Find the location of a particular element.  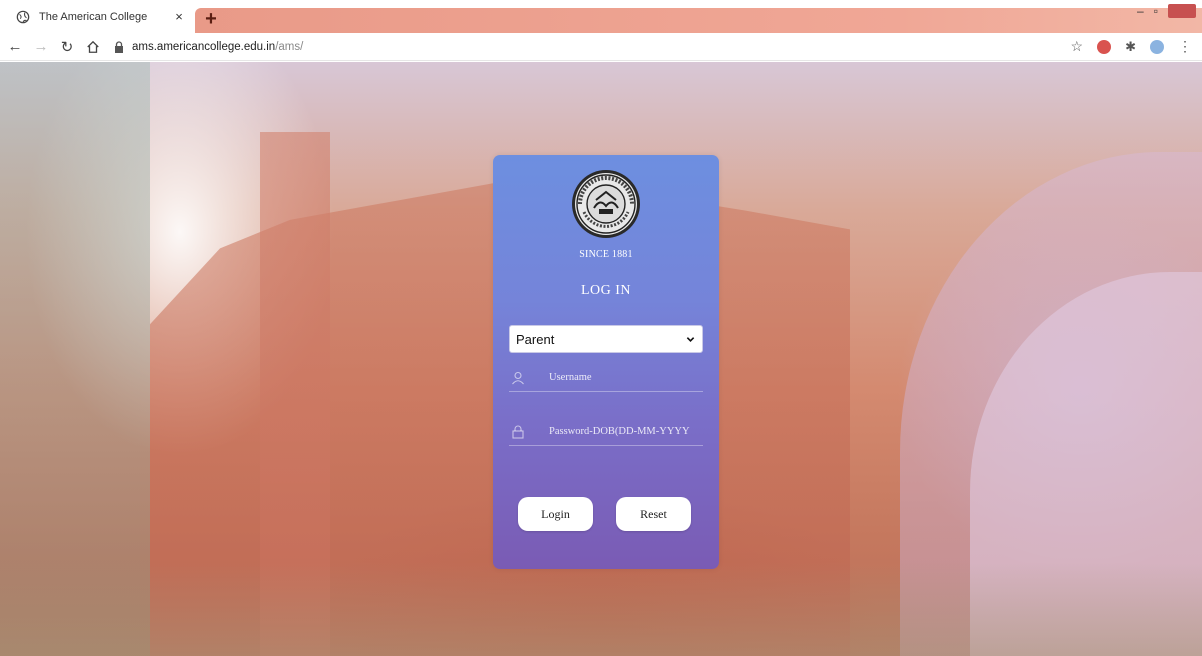

extension-icon is located at coordinates (1104, 46).